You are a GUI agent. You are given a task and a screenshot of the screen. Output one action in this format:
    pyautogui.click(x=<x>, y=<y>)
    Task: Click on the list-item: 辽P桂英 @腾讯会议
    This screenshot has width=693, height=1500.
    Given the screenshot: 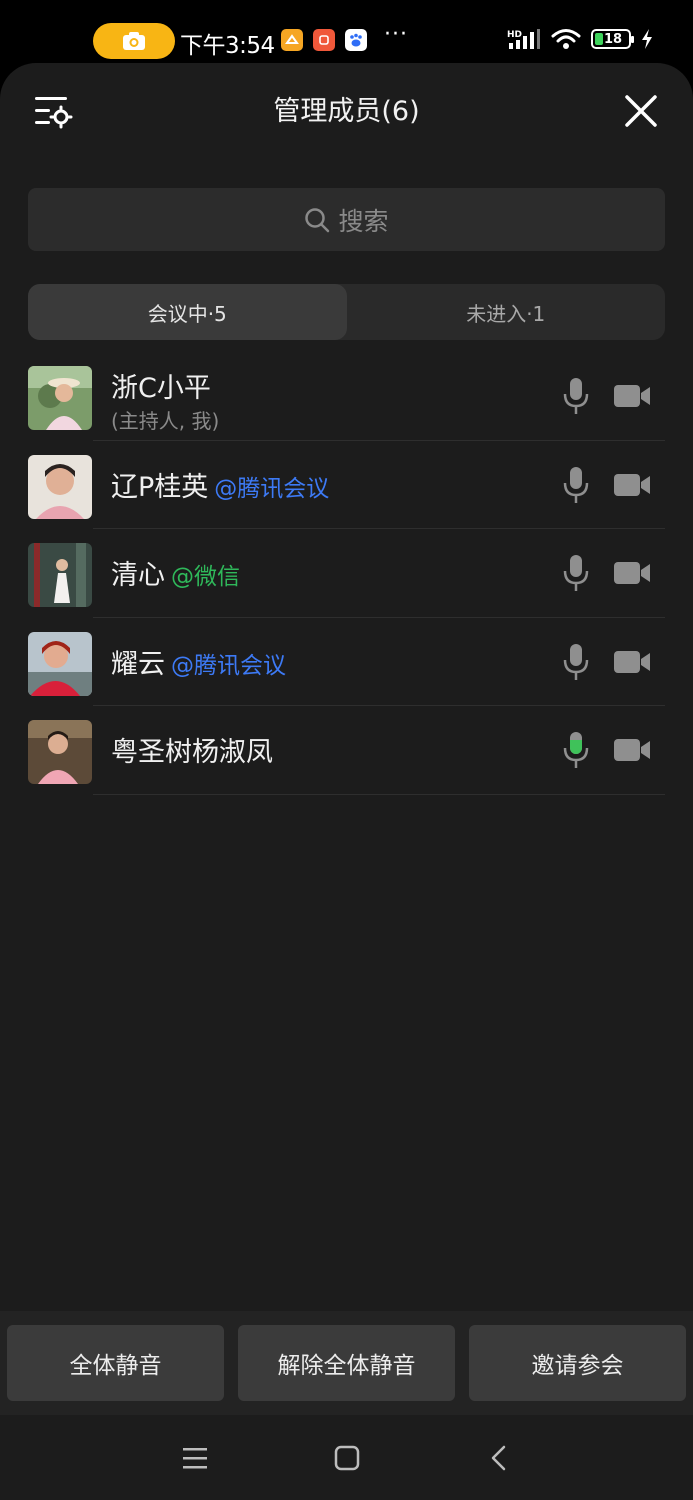 What is the action you would take?
    pyautogui.click(x=346, y=485)
    